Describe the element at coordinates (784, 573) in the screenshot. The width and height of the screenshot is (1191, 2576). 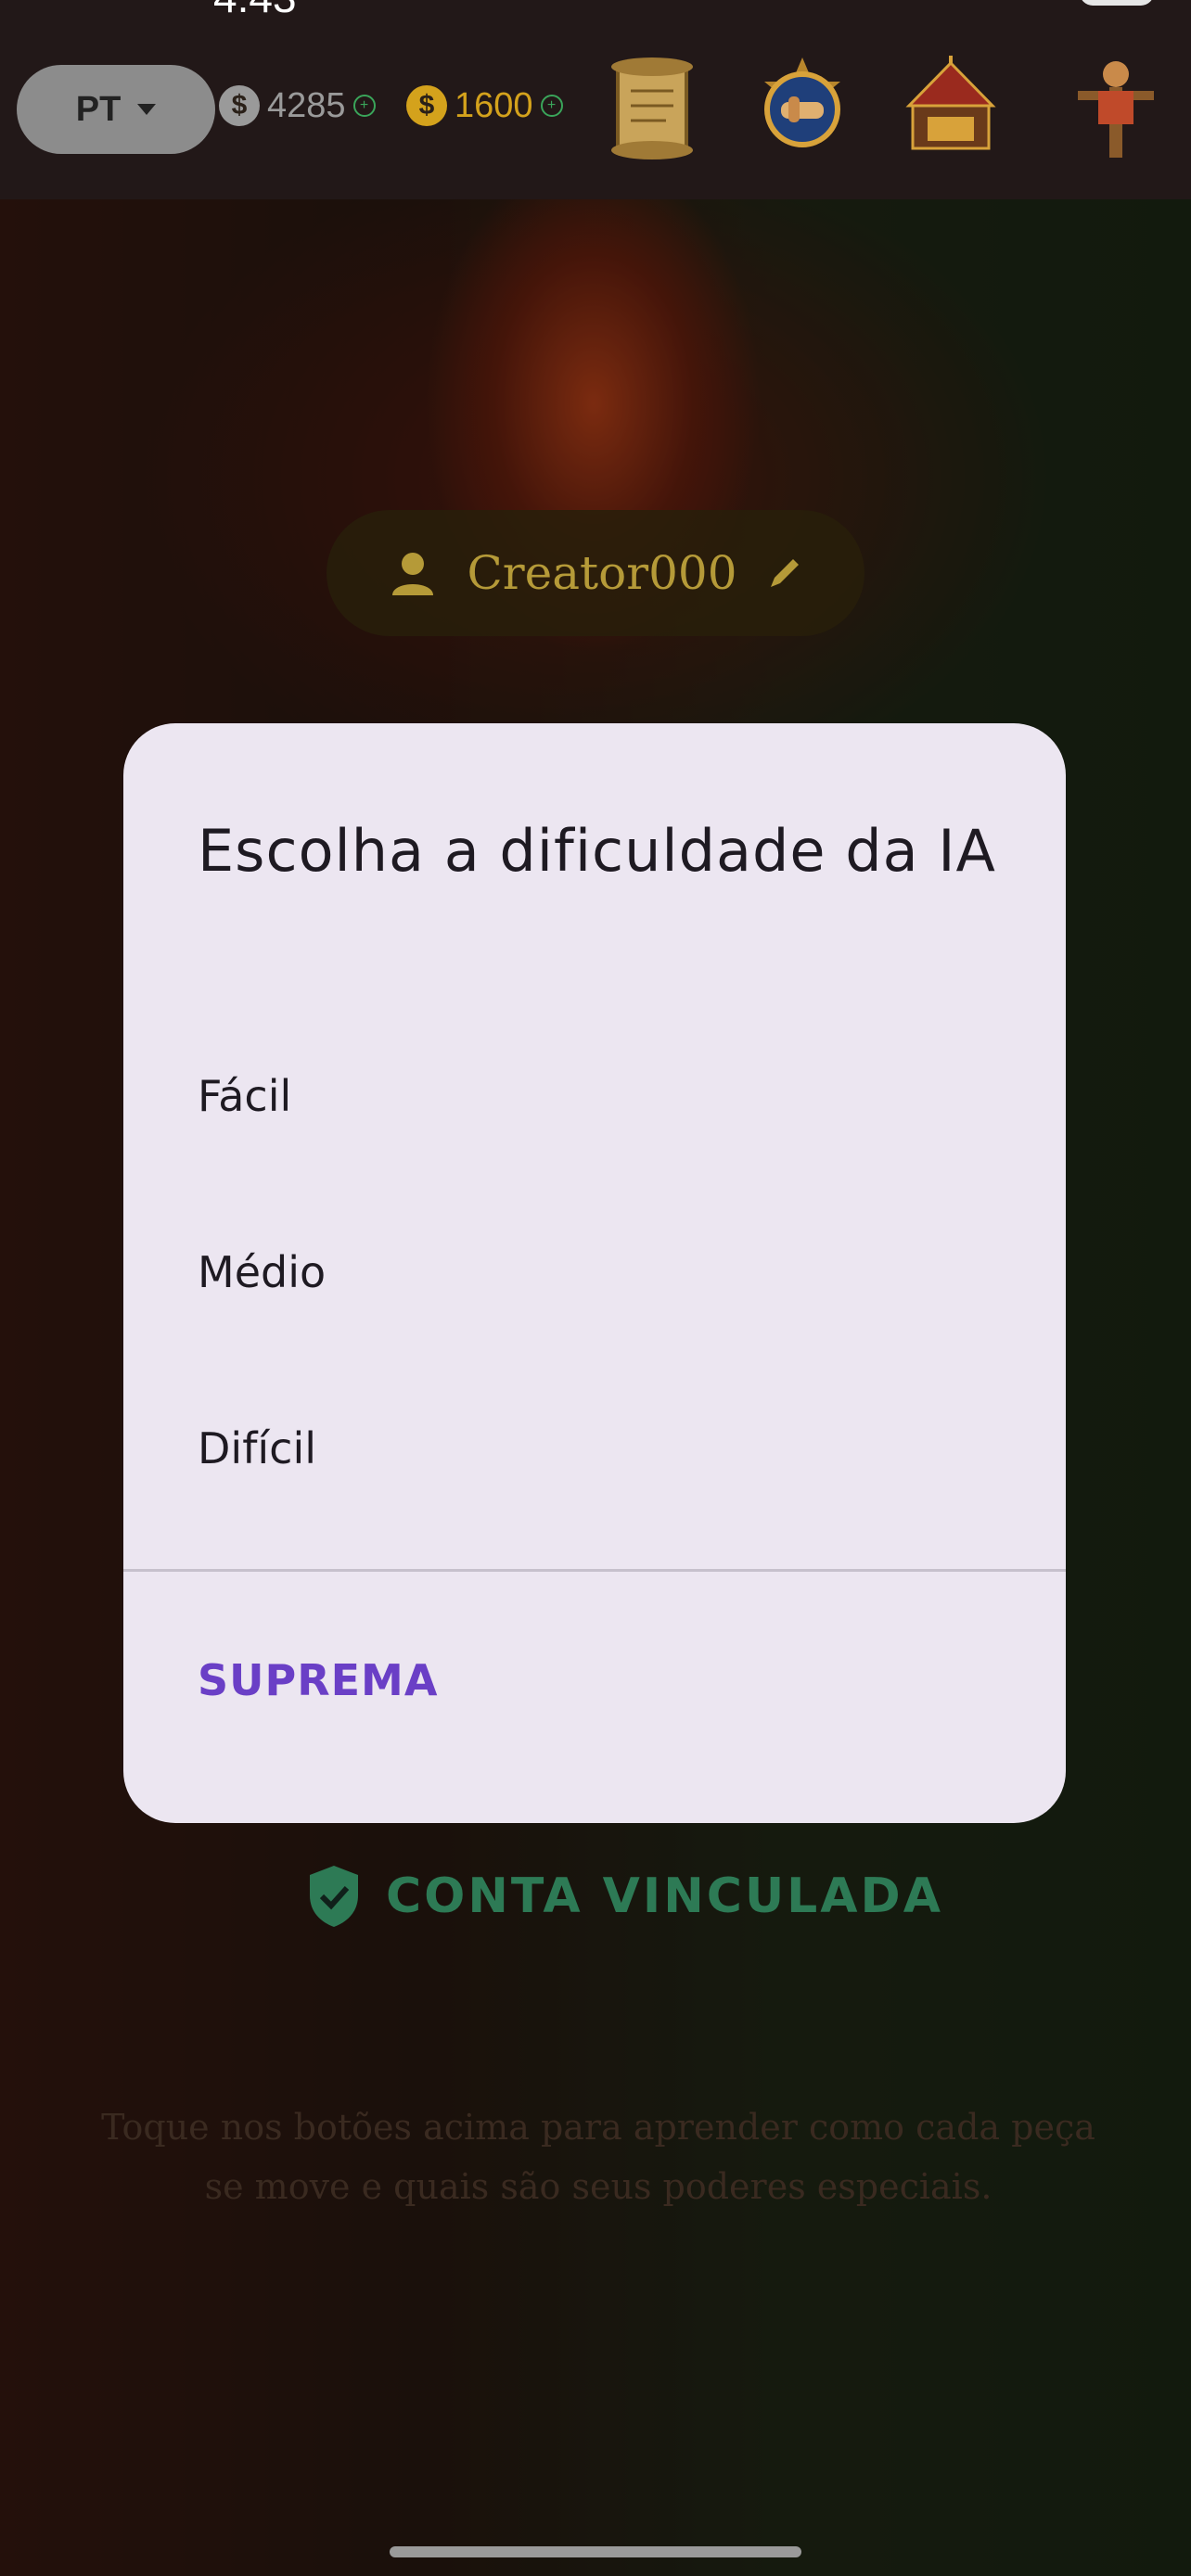
I see `edit-pencil-icon` at that location.